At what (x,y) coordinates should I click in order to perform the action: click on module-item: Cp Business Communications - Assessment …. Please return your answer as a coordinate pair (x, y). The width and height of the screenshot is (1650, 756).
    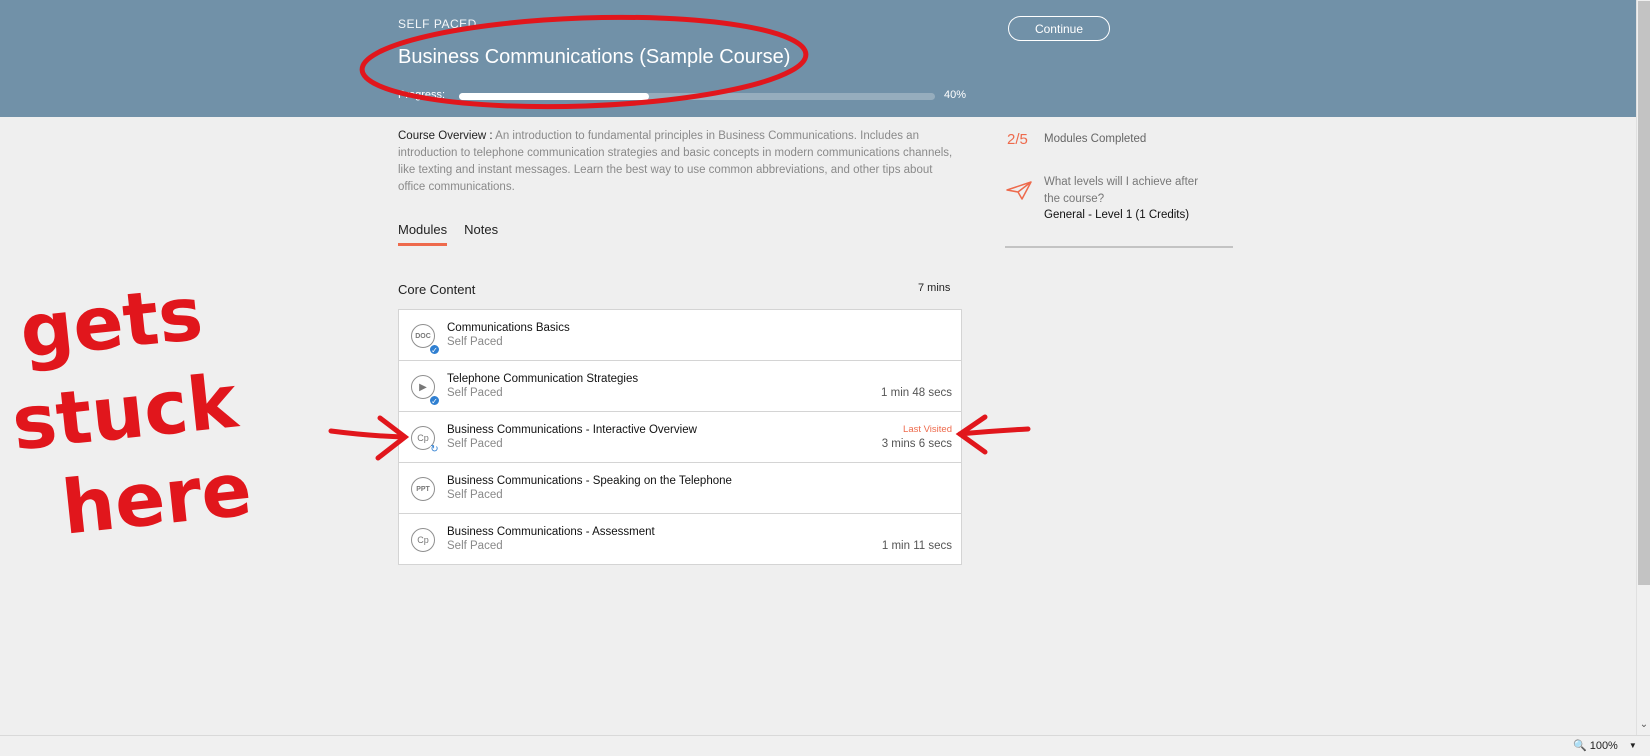
    Looking at the image, I should click on (680, 539).